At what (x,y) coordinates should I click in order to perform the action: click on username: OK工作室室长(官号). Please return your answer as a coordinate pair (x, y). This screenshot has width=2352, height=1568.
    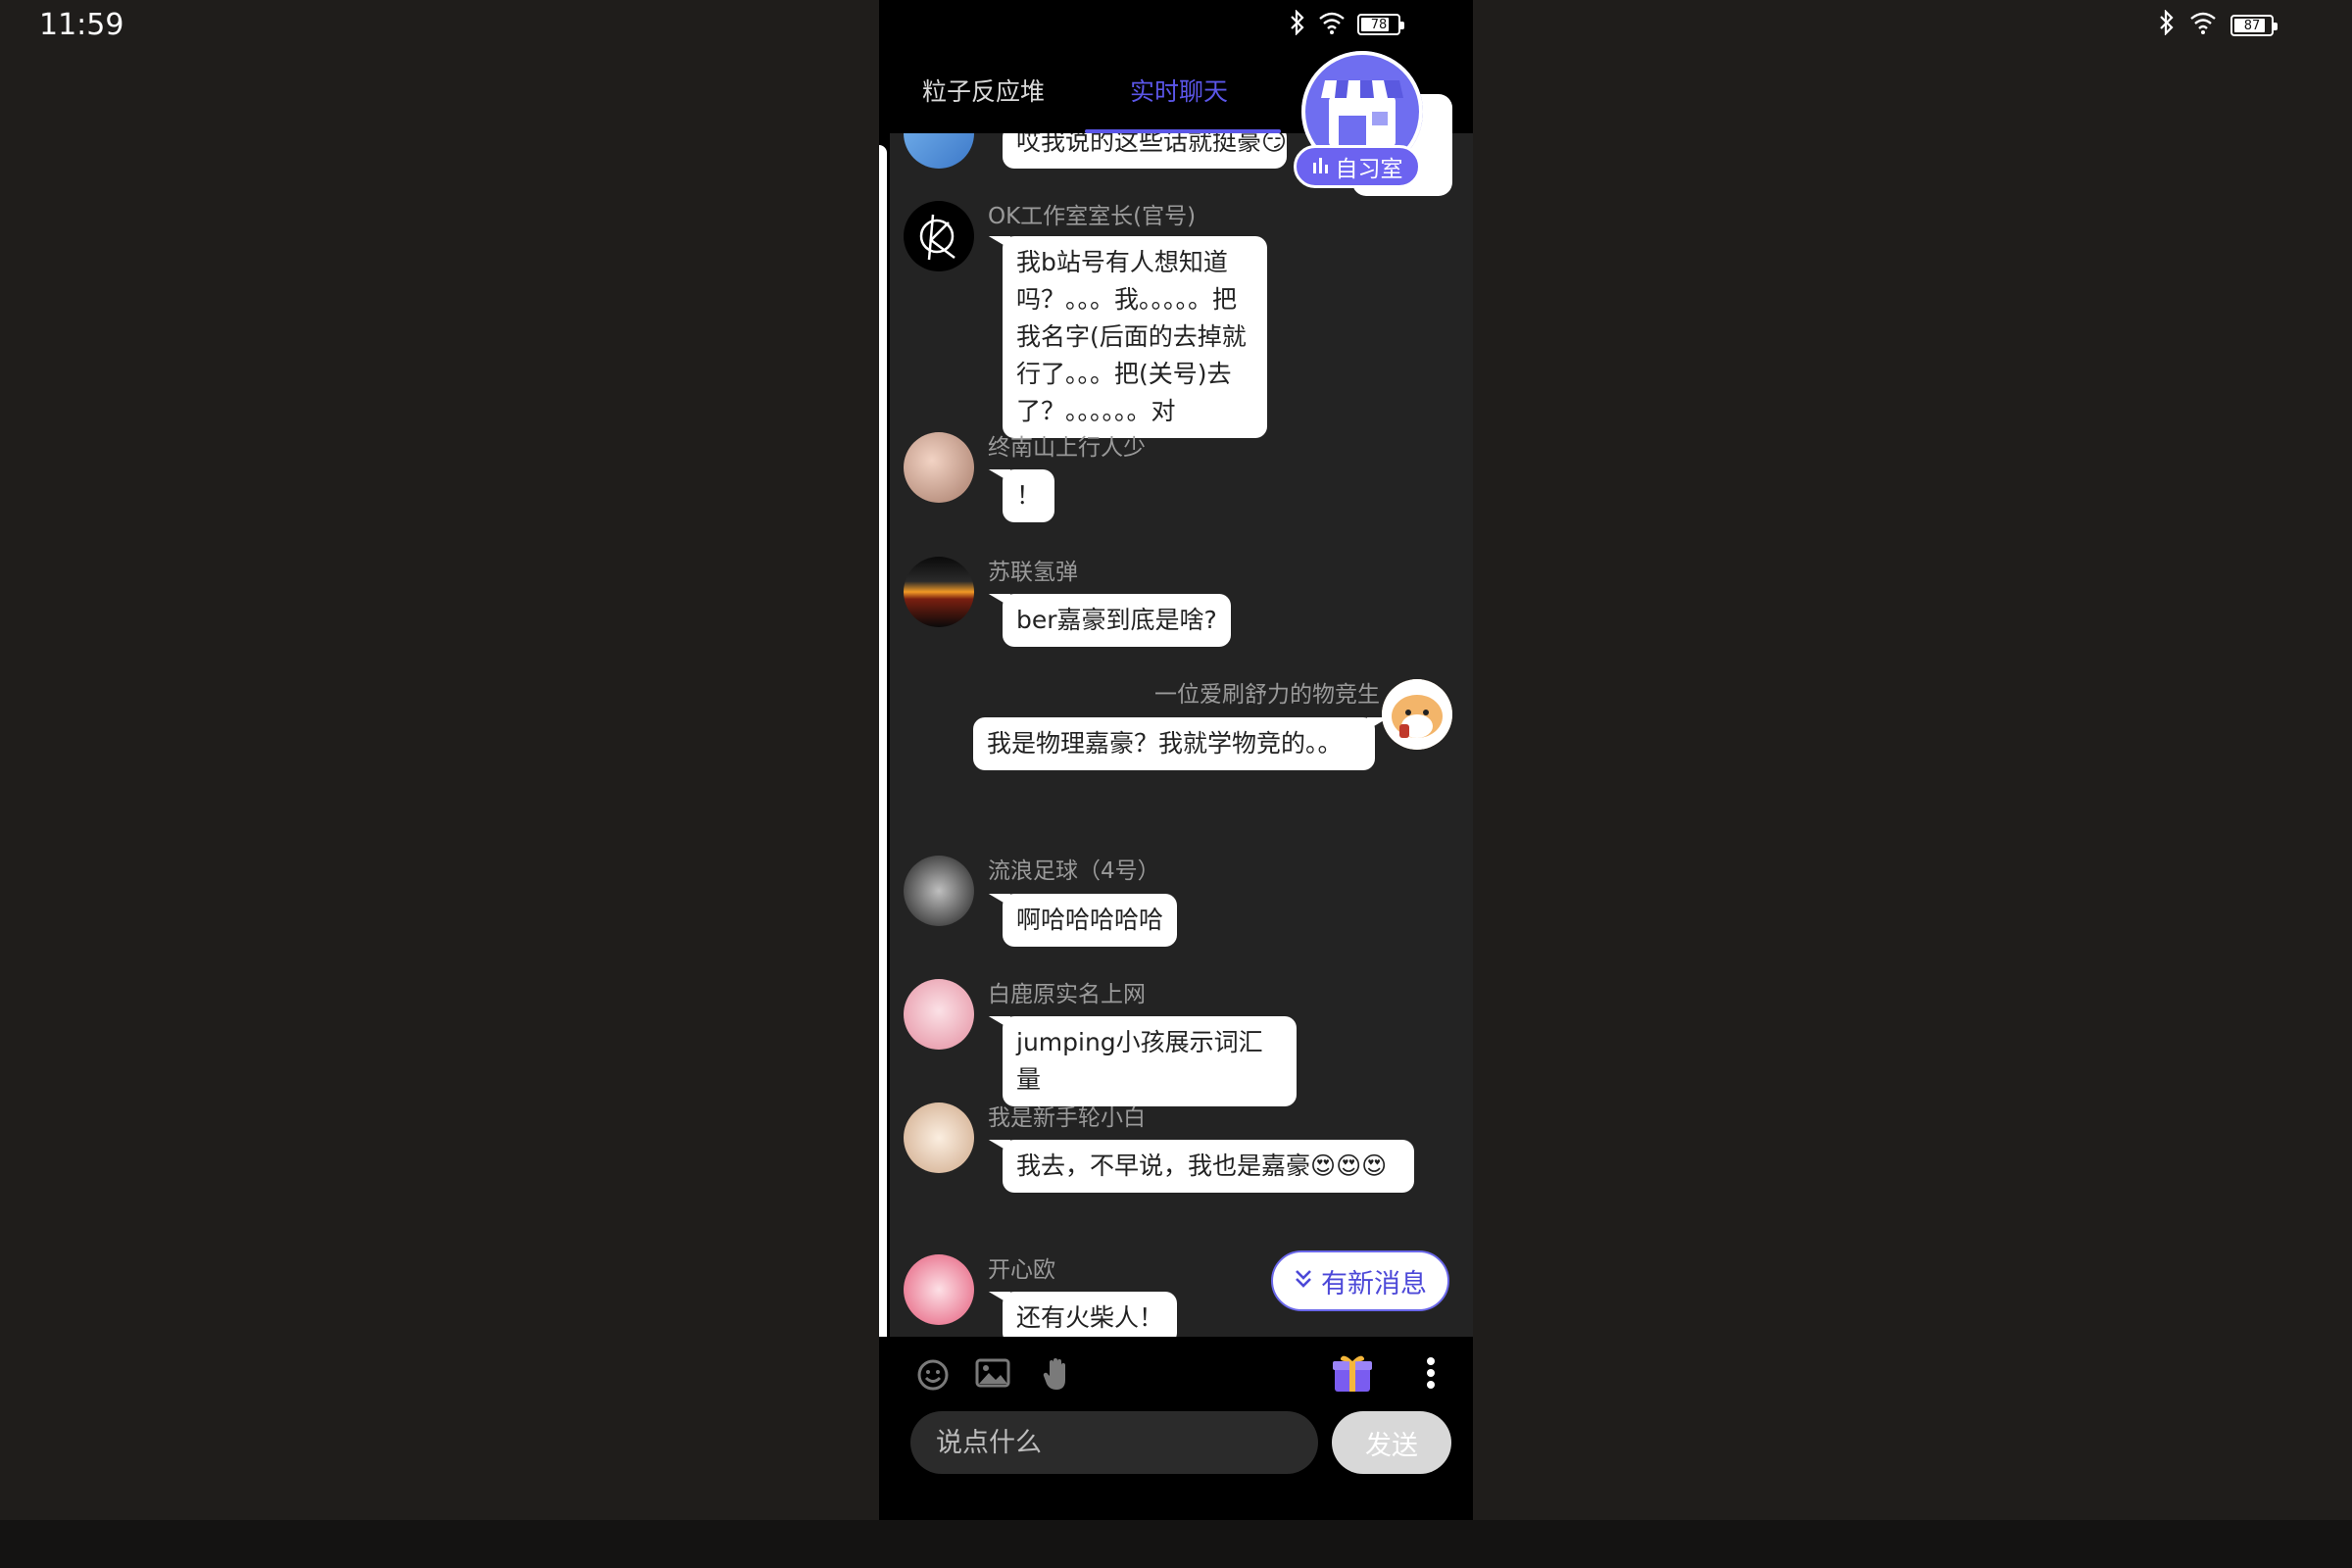
    Looking at the image, I should click on (1092, 213).